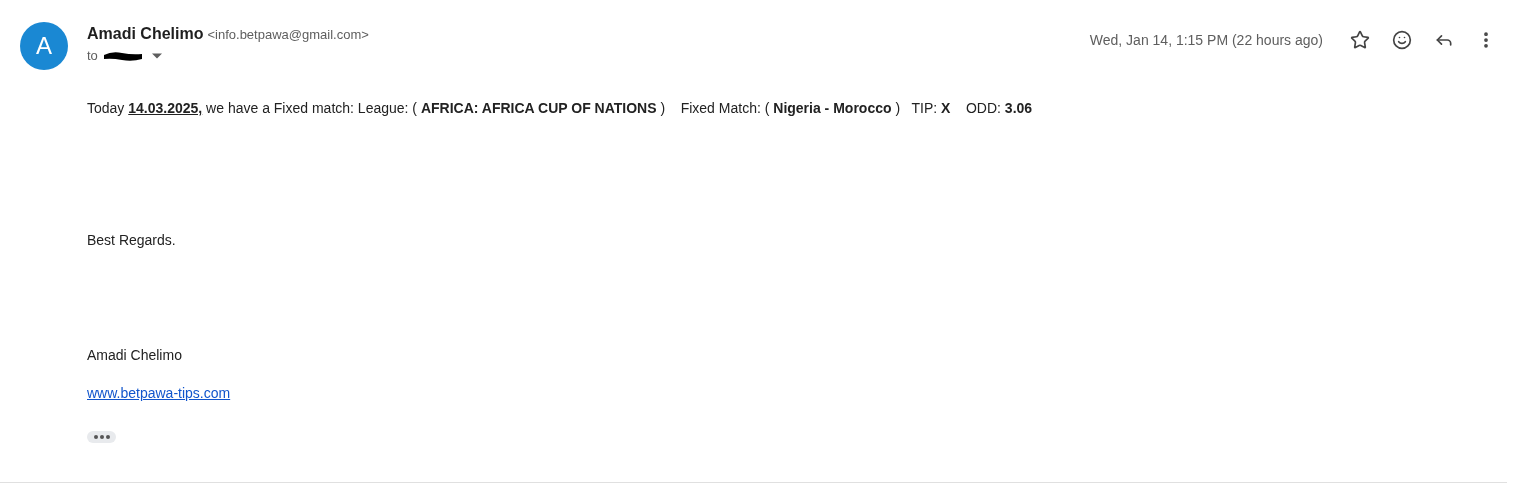 The image size is (1521, 496). Describe the element at coordinates (122, 55) in the screenshot. I see `redaction-mark-icon` at that location.